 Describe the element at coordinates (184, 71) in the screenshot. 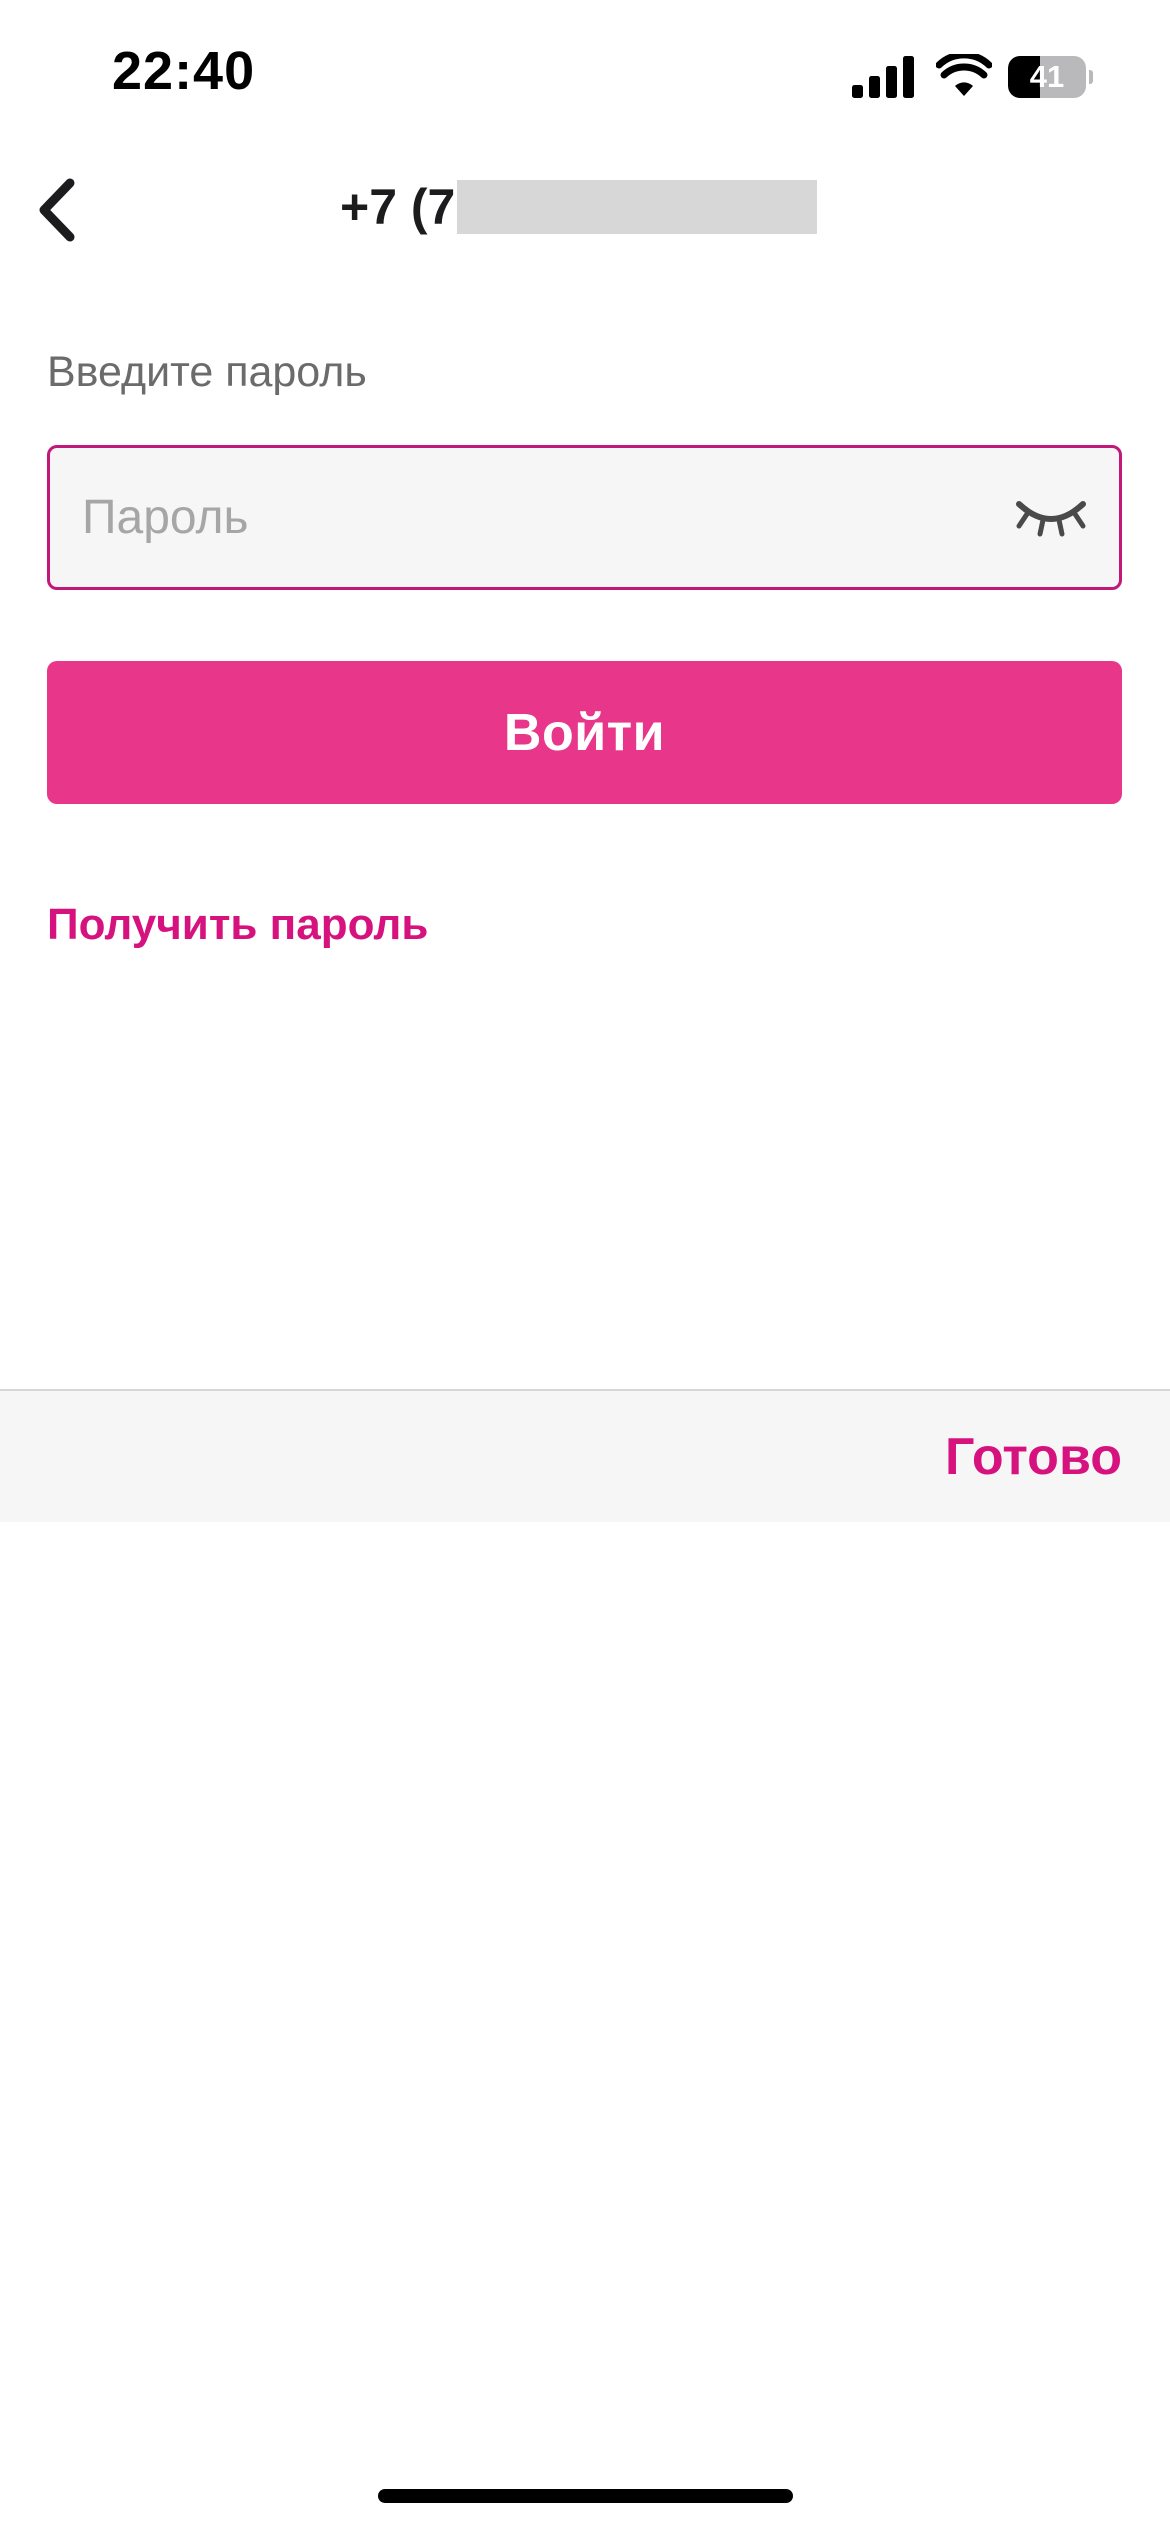

I see `status-time: 22:40` at that location.